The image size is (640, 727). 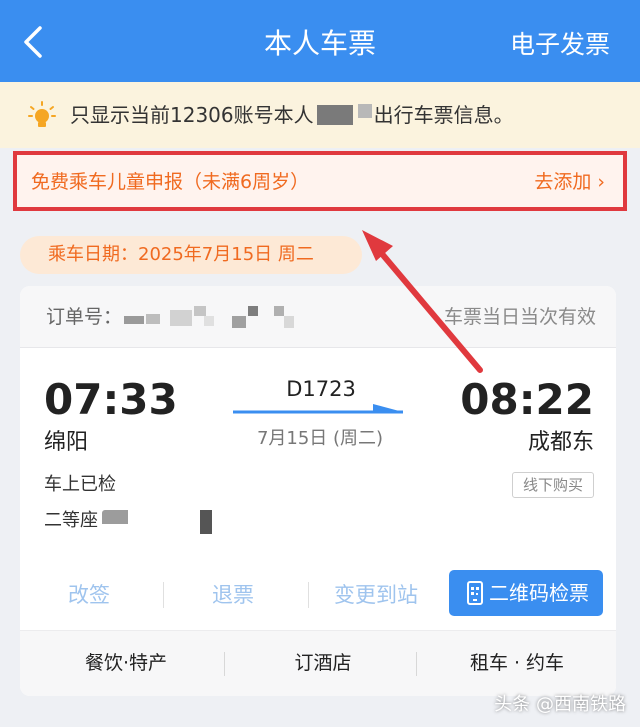 What do you see at coordinates (560, 704) in the screenshot?
I see `watermark: 头条 @西南铁路` at bounding box center [560, 704].